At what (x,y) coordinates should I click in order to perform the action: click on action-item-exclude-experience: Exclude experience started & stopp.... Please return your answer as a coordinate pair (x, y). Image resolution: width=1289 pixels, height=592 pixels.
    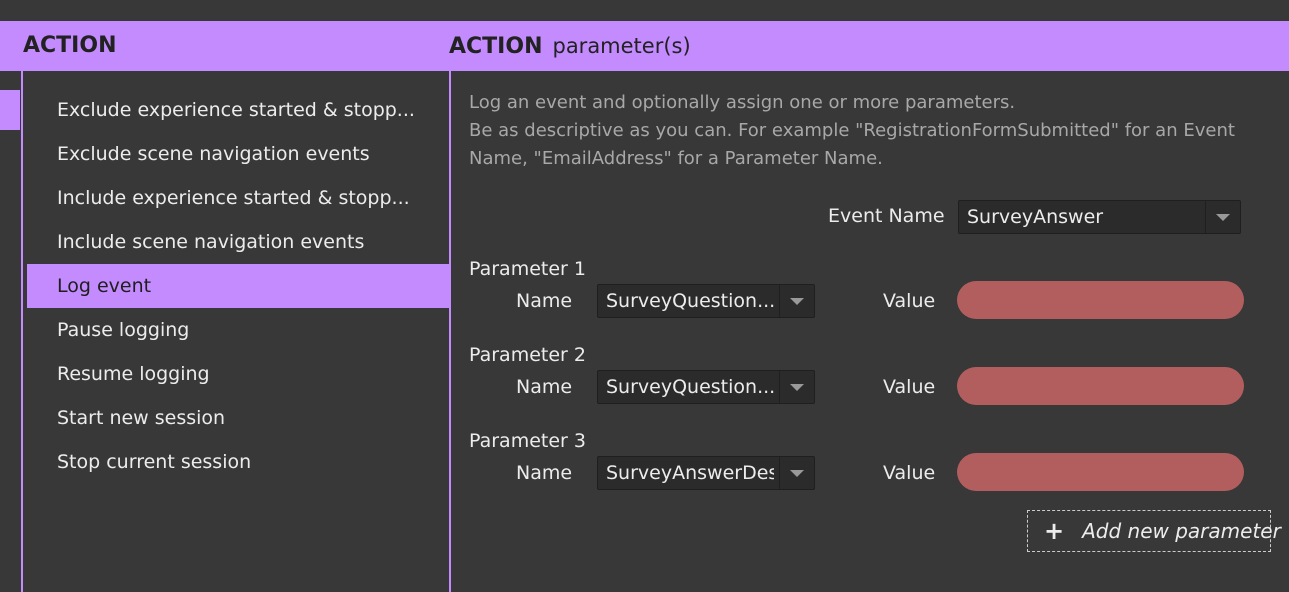
    Looking at the image, I should click on (238, 110).